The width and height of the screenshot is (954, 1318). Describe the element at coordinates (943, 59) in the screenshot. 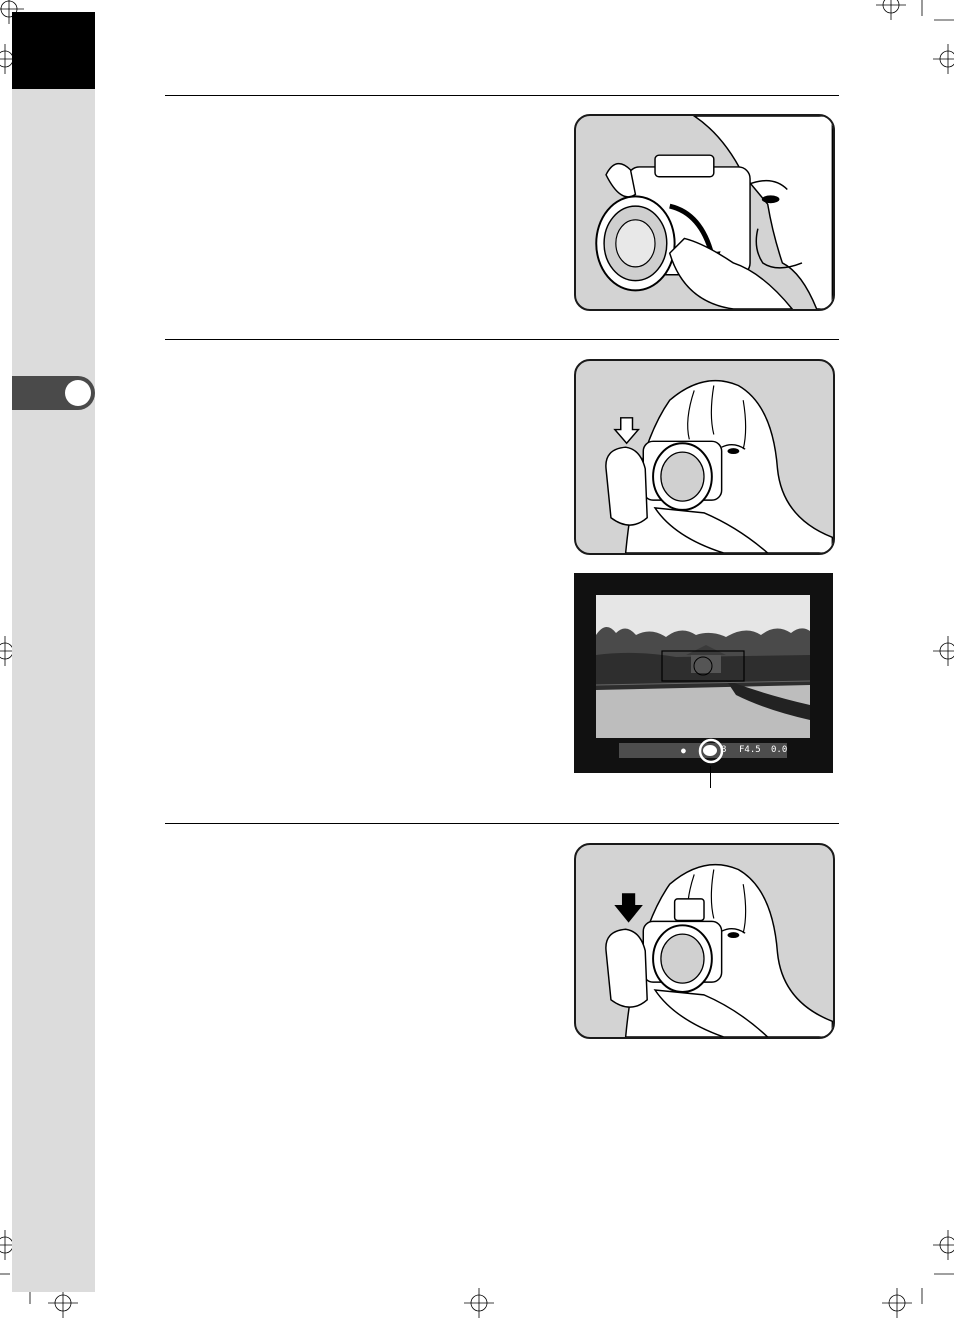

I see `registration-mark-right-upper` at that location.